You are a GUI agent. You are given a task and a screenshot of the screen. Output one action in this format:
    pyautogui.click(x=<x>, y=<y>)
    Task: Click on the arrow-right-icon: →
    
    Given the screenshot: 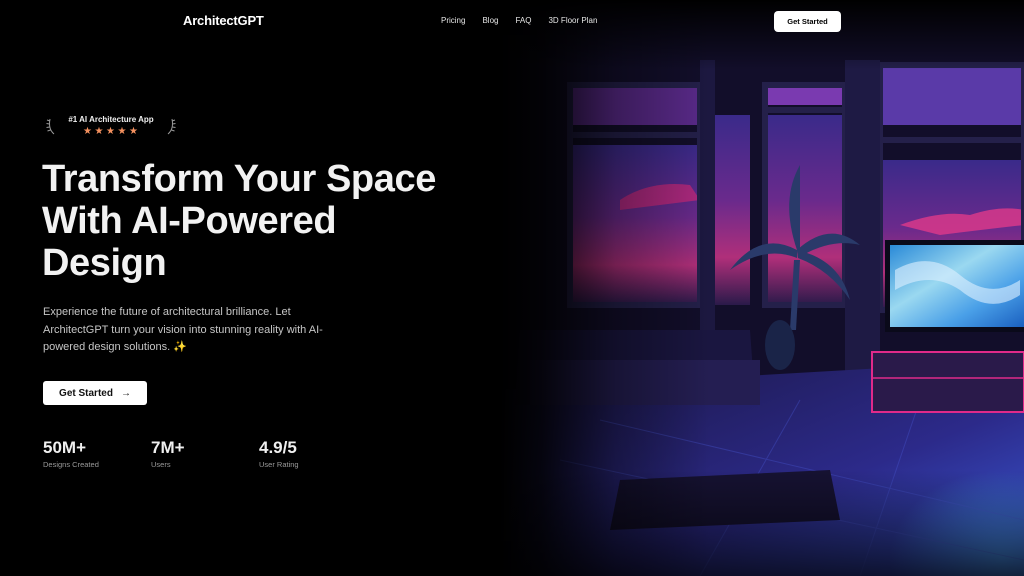 What is the action you would take?
    pyautogui.click(x=125, y=393)
    